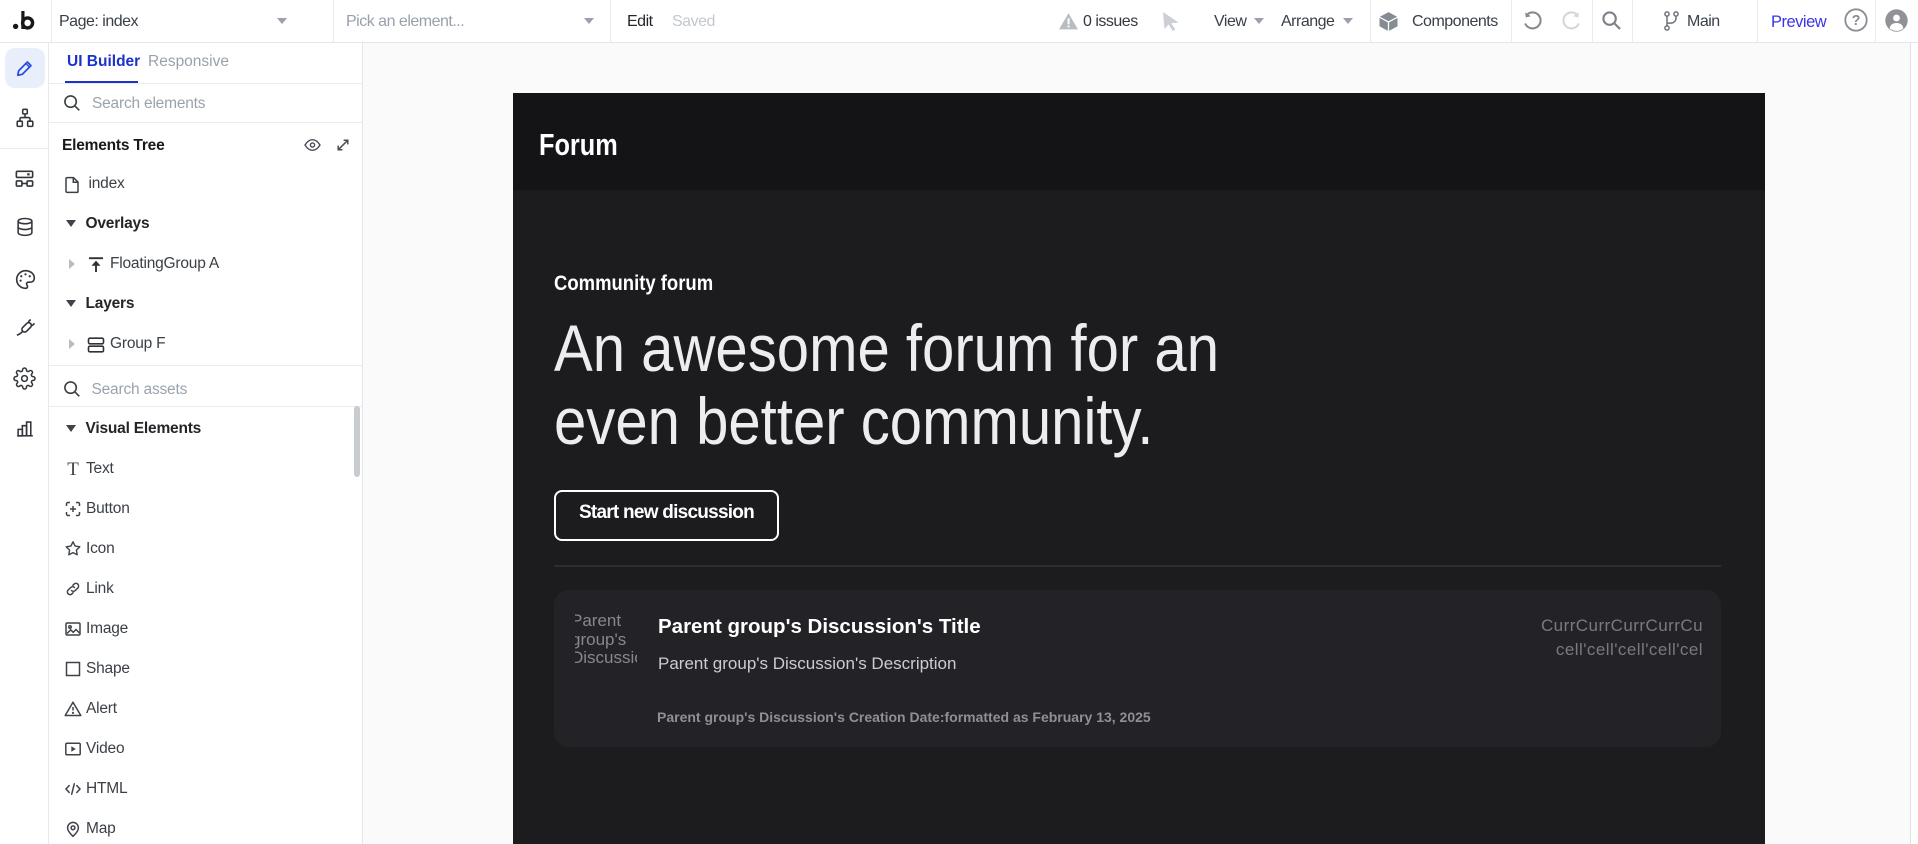  What do you see at coordinates (73, 469) in the screenshot?
I see `svg-text: T` at bounding box center [73, 469].